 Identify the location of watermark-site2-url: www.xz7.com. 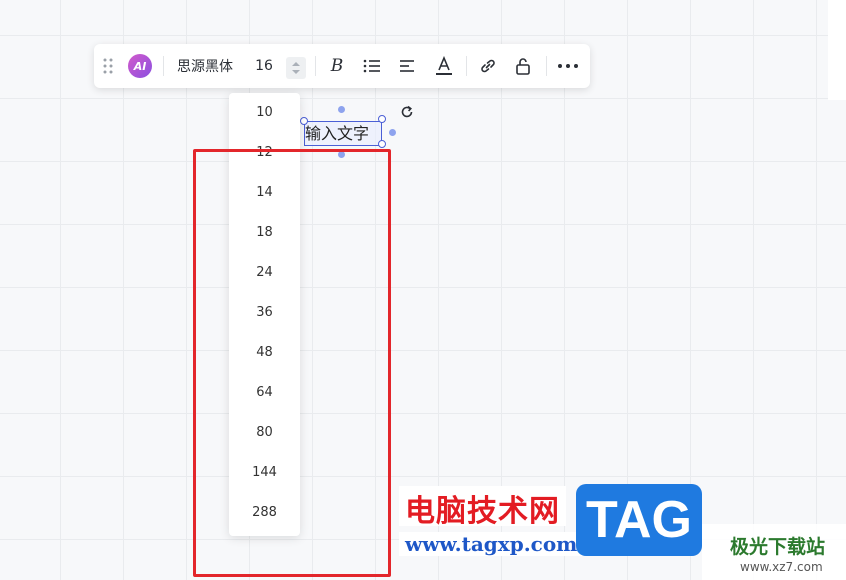
(781, 567).